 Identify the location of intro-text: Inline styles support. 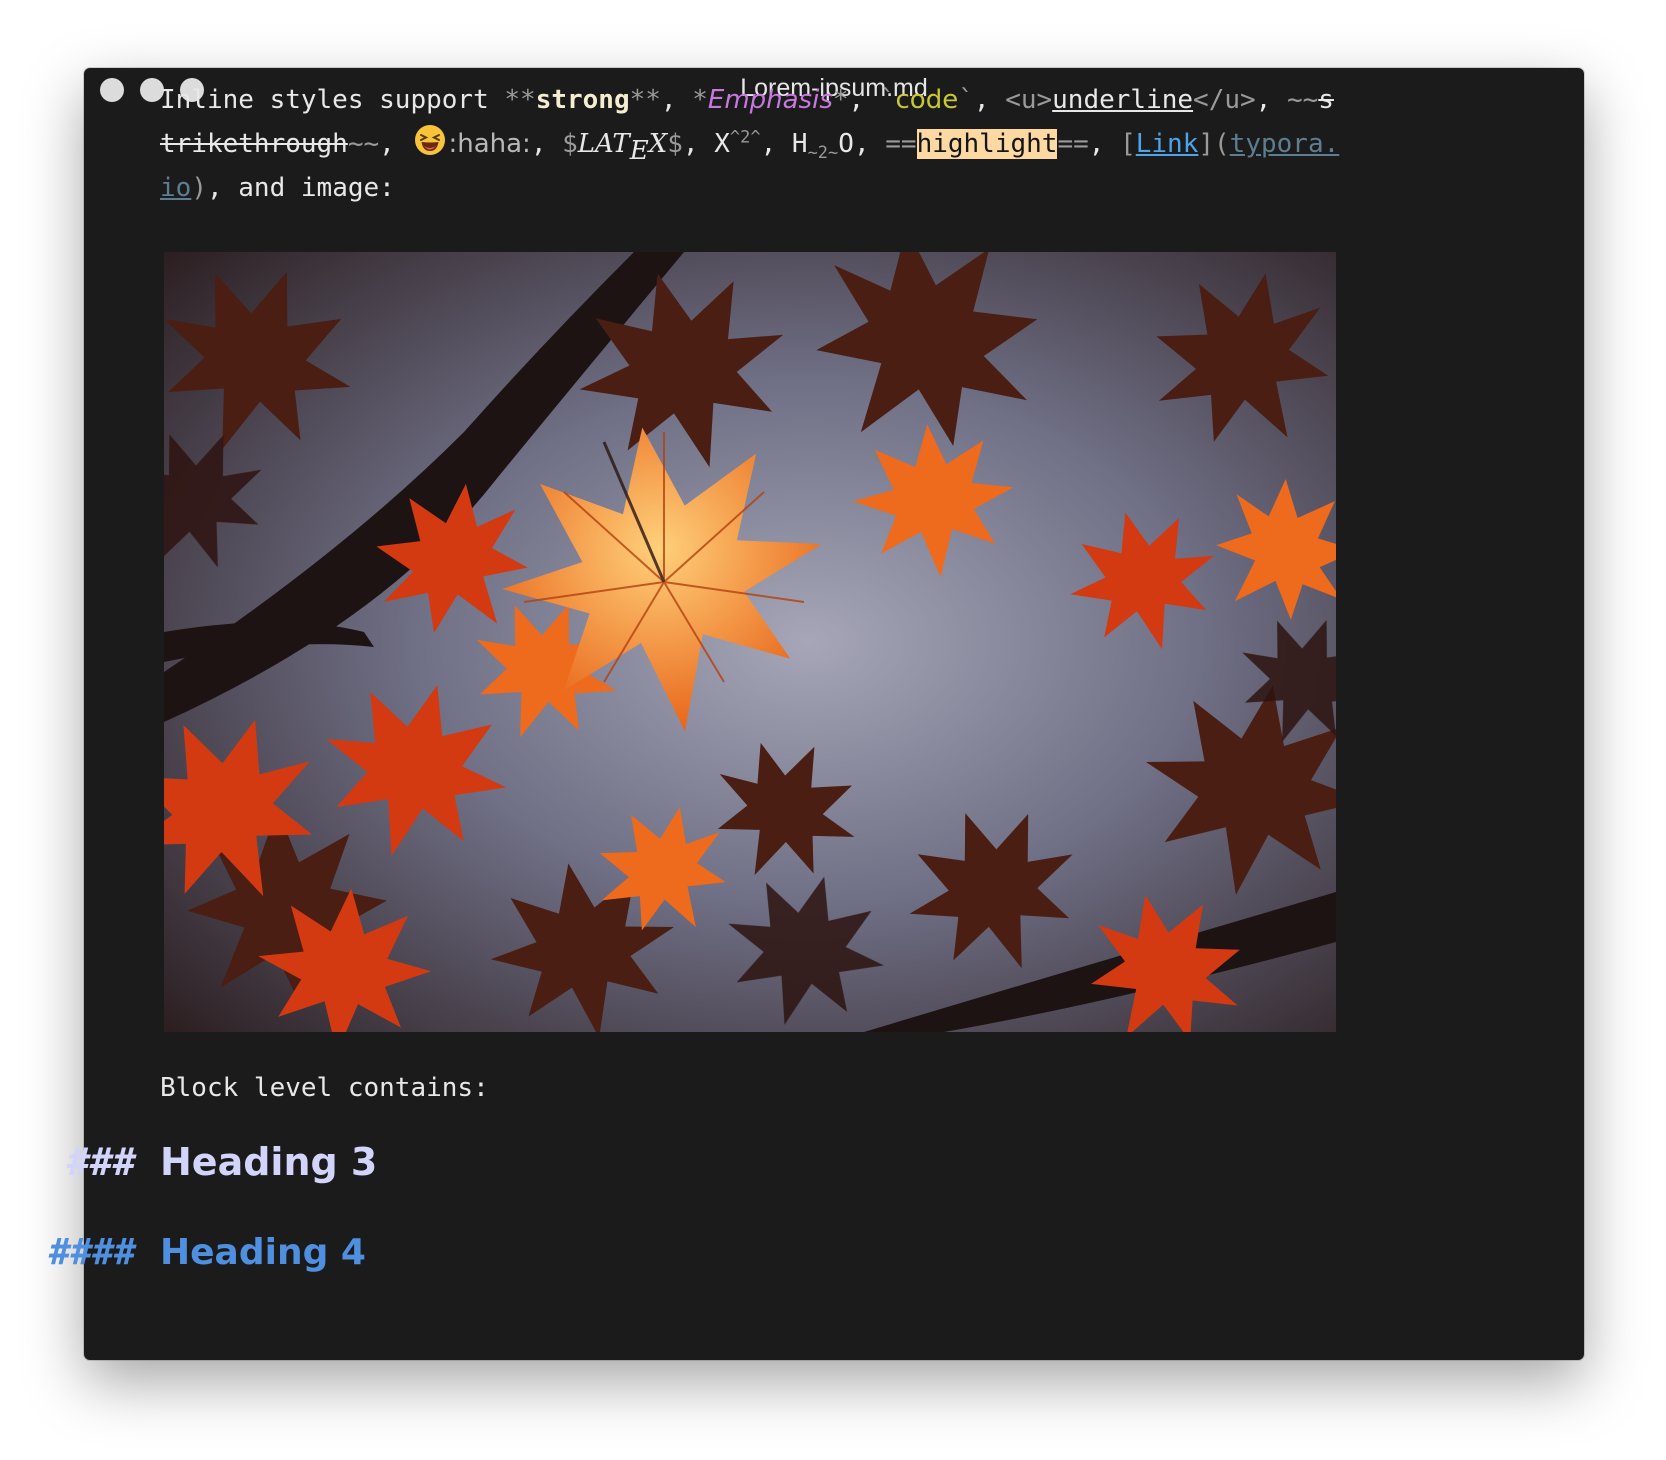
(332, 100).